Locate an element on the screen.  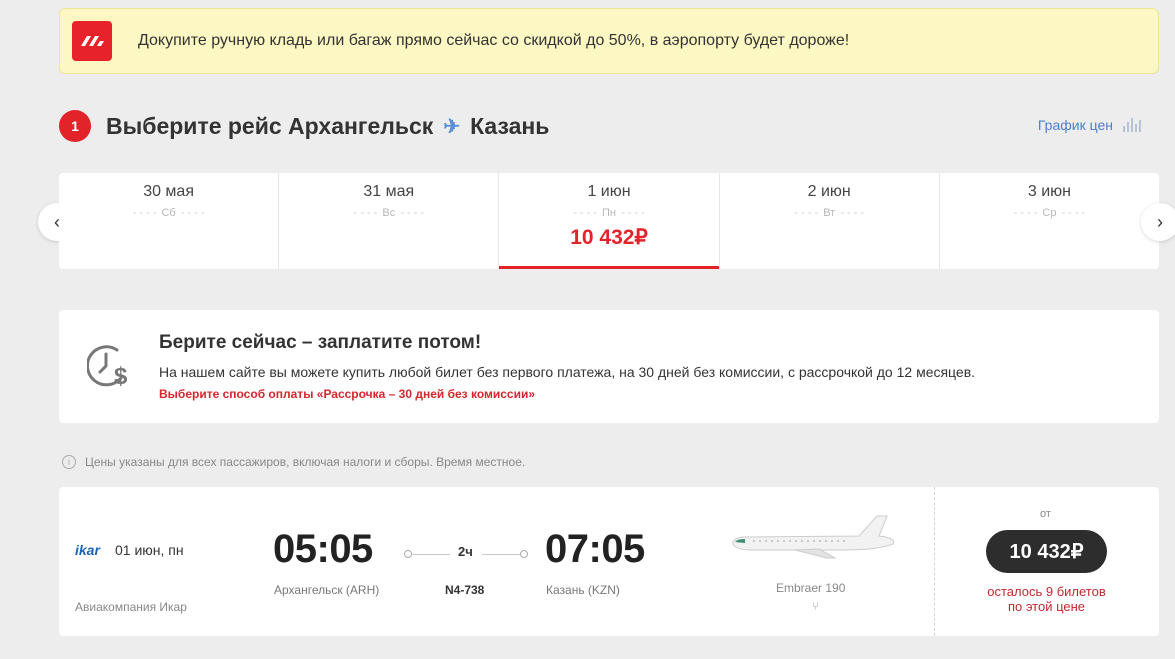
title-origin: Выберите рейс Архангельск is located at coordinates (270, 125).